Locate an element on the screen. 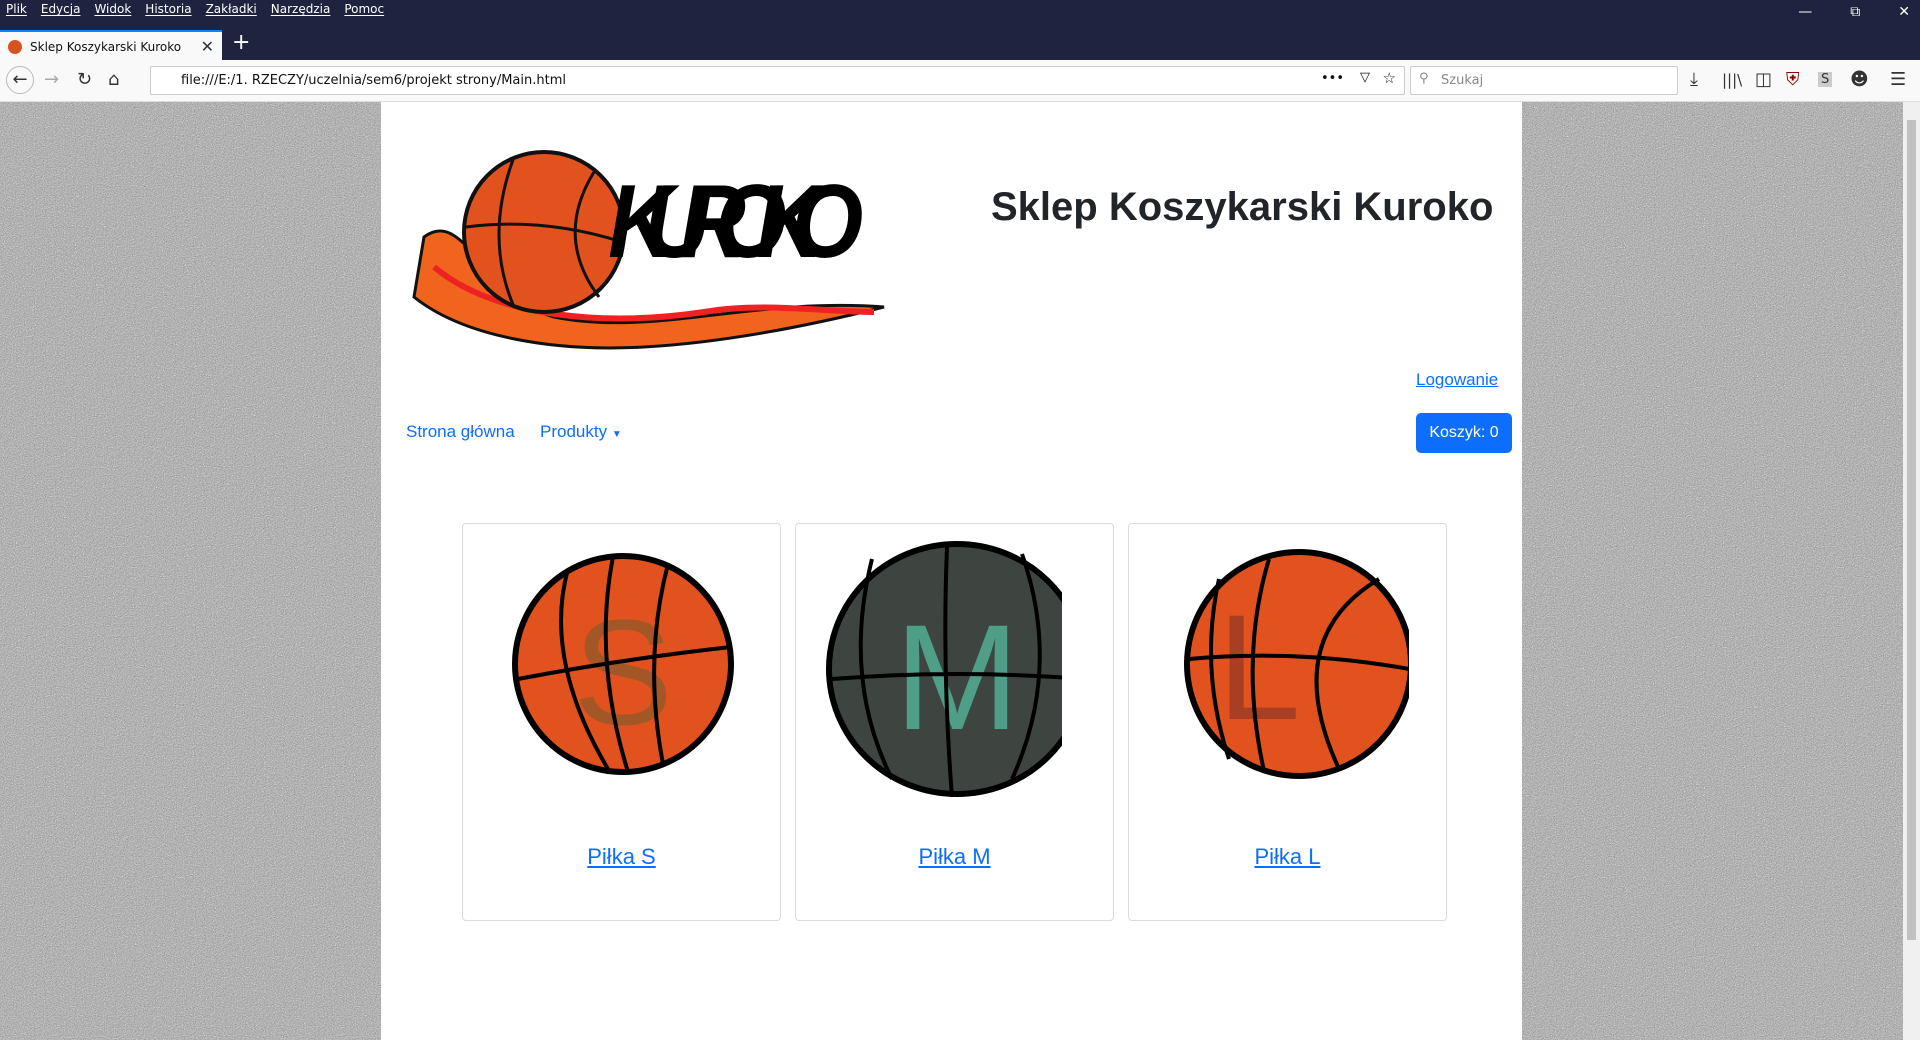 The height and width of the screenshot is (1040, 1920). minimize-icon: — is located at coordinates (1805, 12).